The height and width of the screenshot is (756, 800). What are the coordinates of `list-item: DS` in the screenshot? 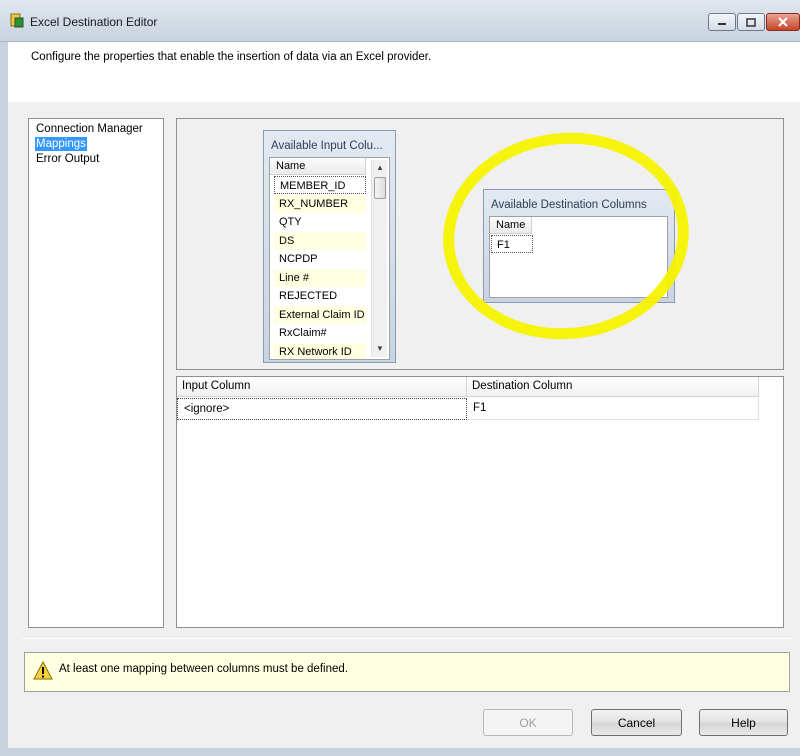 It's located at (320, 241).